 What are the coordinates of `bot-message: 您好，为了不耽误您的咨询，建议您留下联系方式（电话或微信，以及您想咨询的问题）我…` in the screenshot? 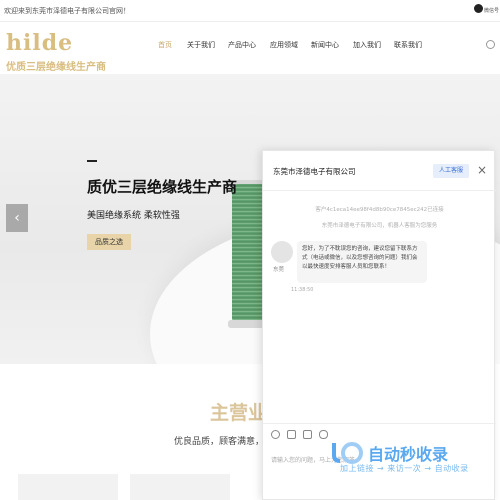 It's located at (362, 262).